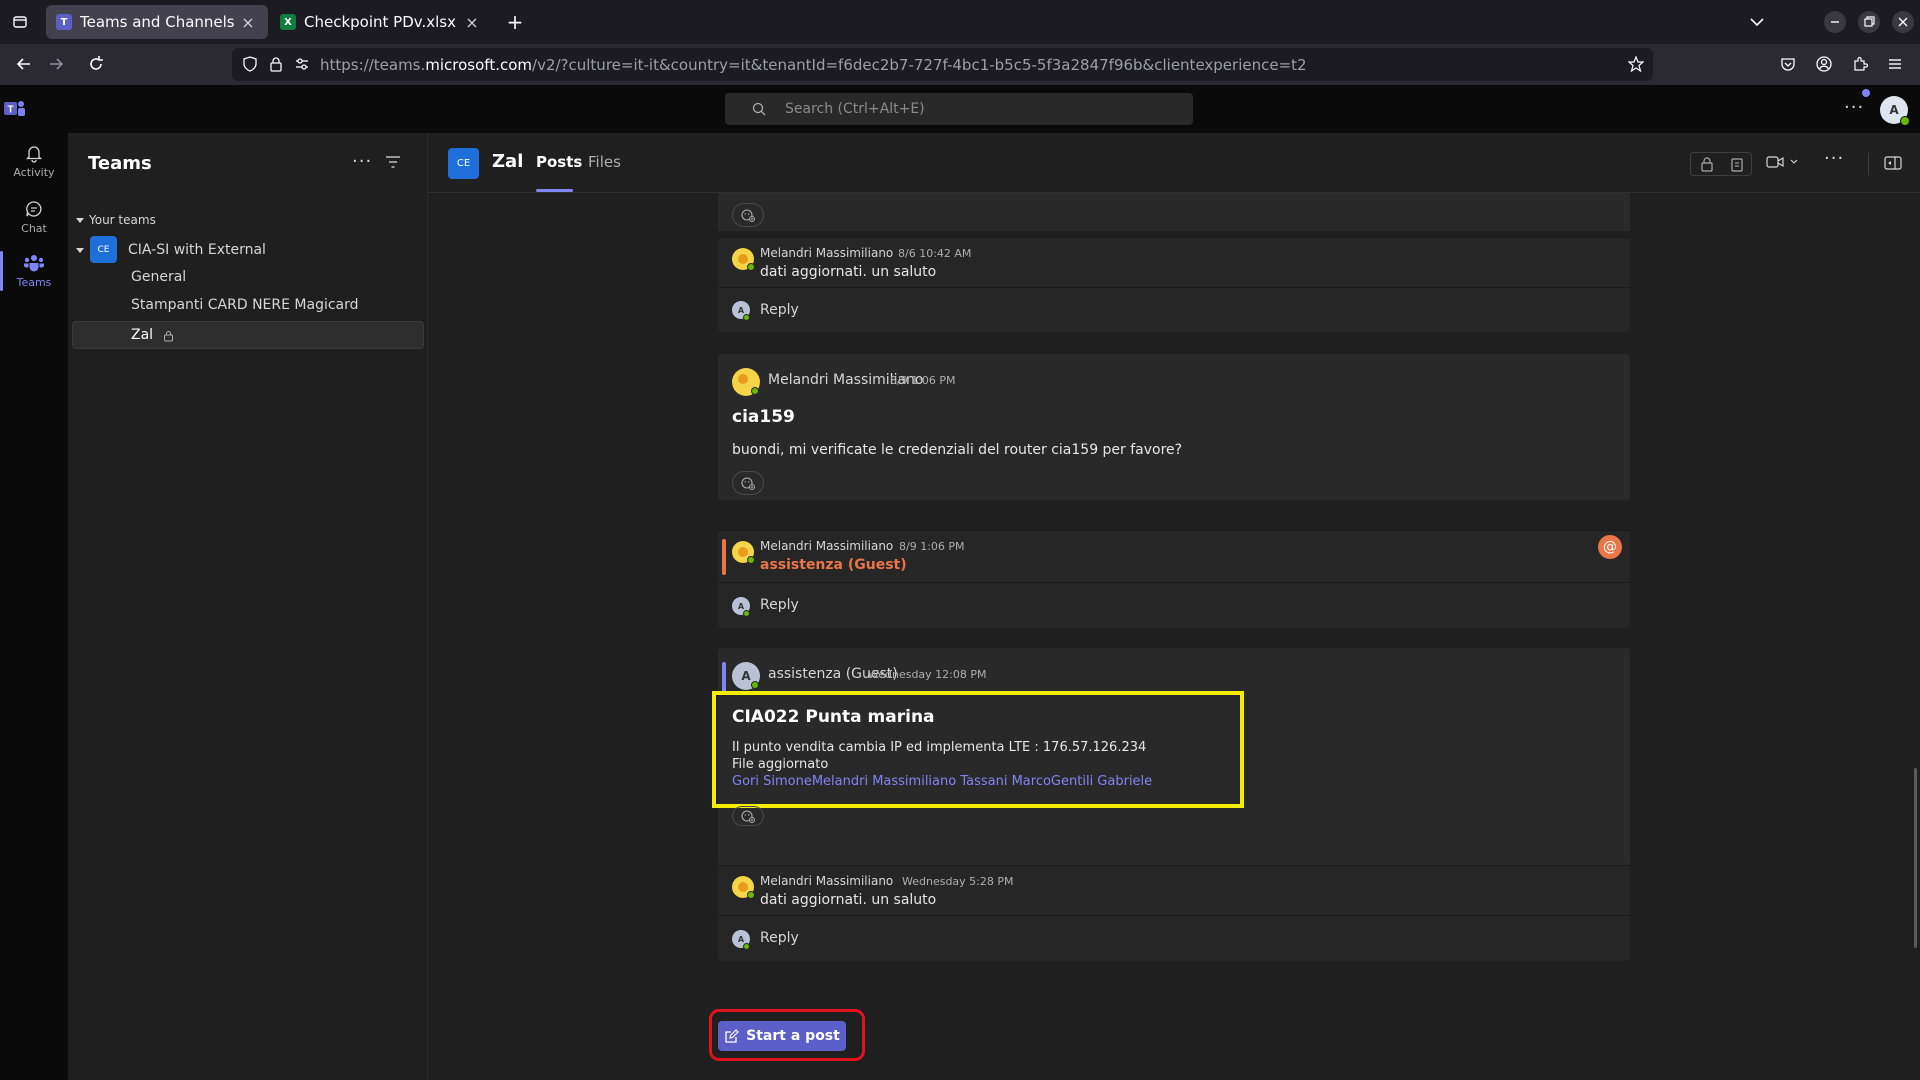  Describe the element at coordinates (248, 335) in the screenshot. I see `channel-item-zal: Zal` at that location.